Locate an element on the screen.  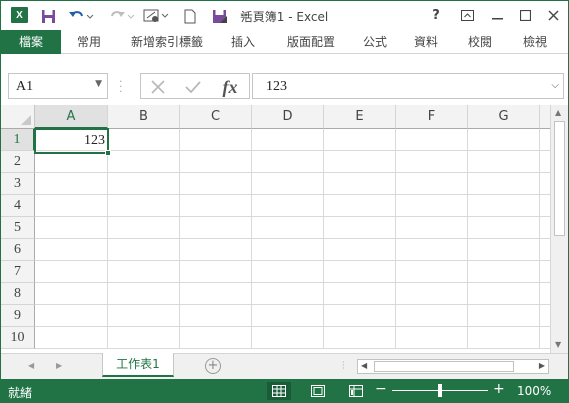
tab-formulas: 公式 is located at coordinates (375, 42).